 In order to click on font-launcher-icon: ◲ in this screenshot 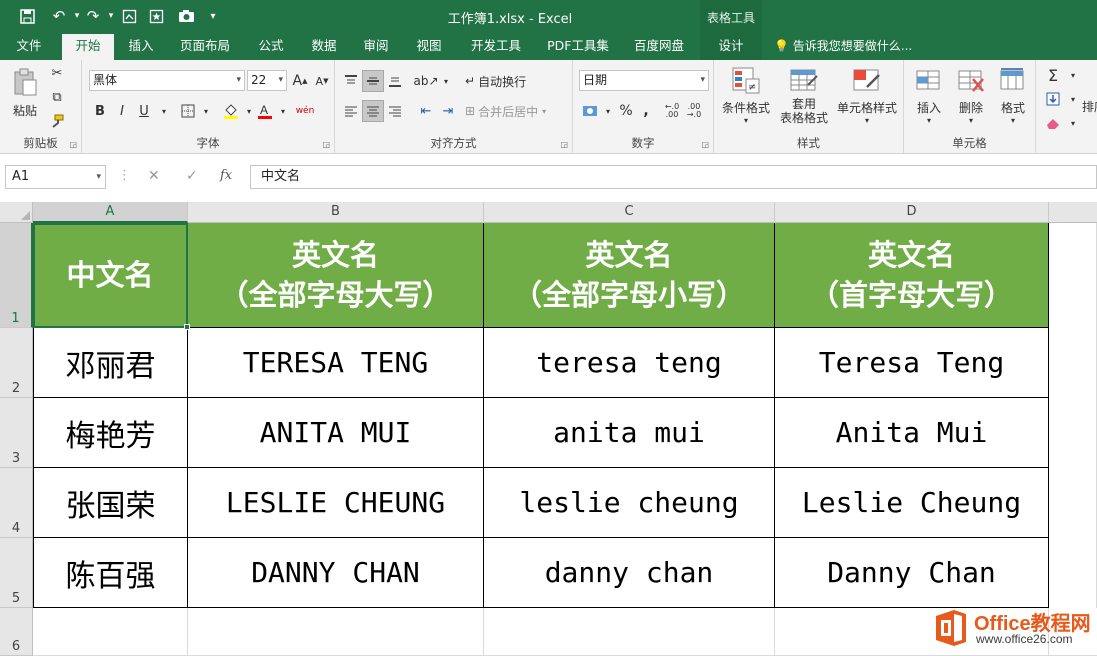, I will do `click(326, 144)`.